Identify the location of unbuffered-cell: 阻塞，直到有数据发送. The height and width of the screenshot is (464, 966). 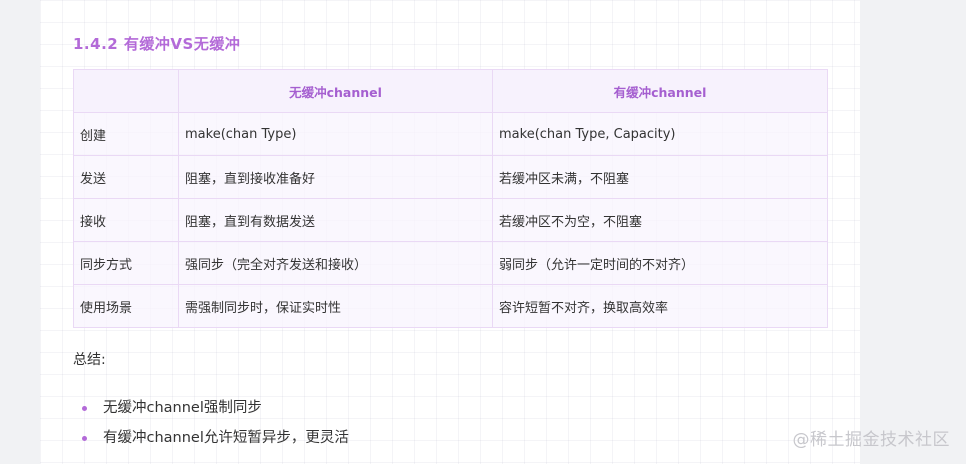
(335, 220).